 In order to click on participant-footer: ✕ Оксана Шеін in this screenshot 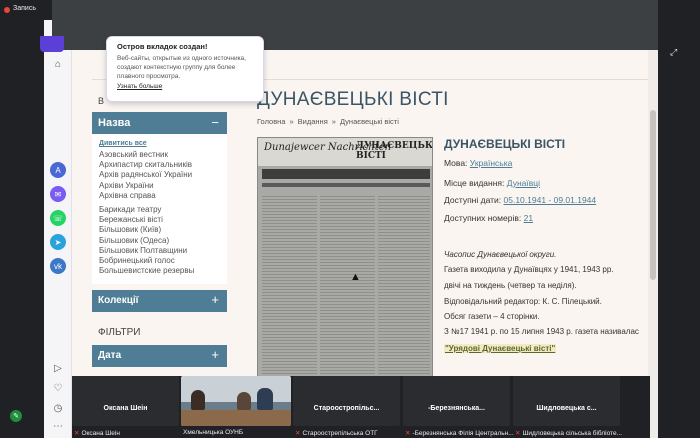, I will do `click(97, 433)`.